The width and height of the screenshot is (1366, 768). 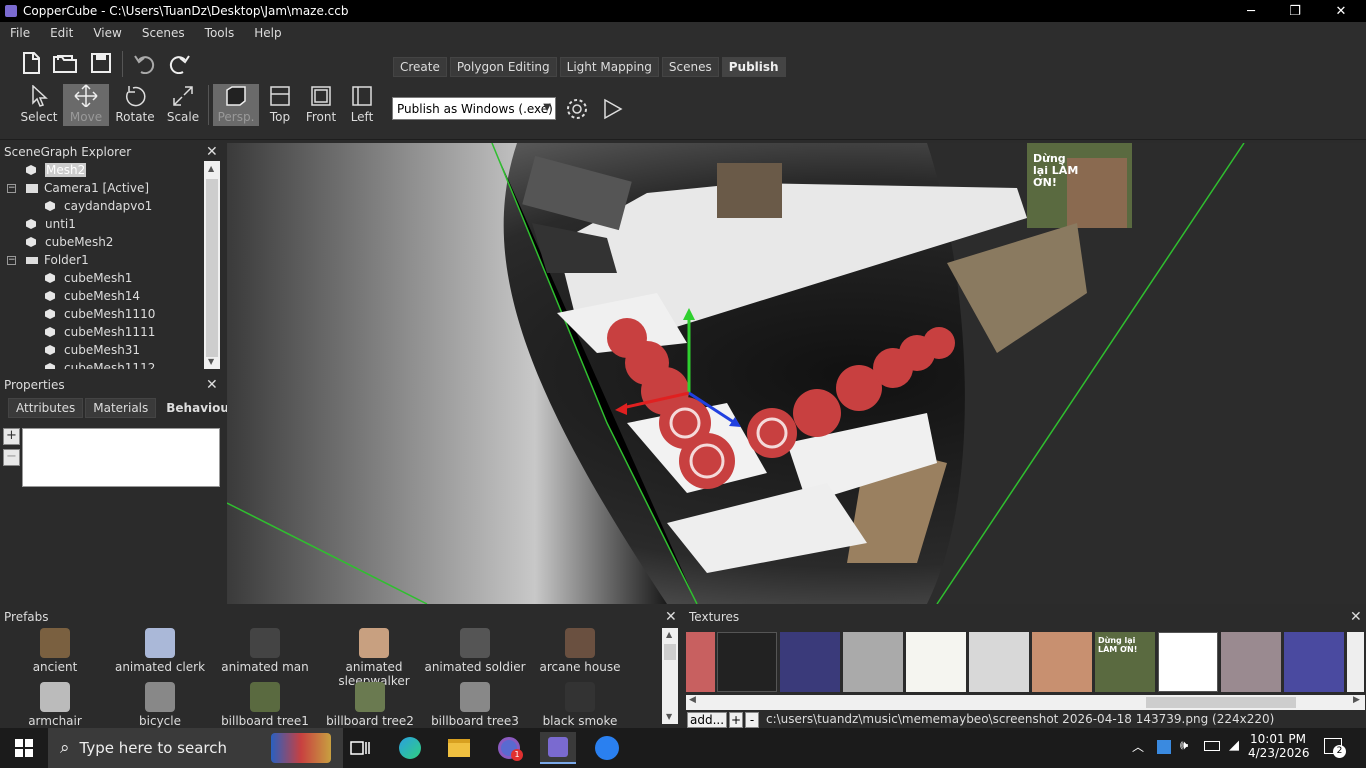 I want to click on tree-item: Mesh2, so click(x=111, y=170).